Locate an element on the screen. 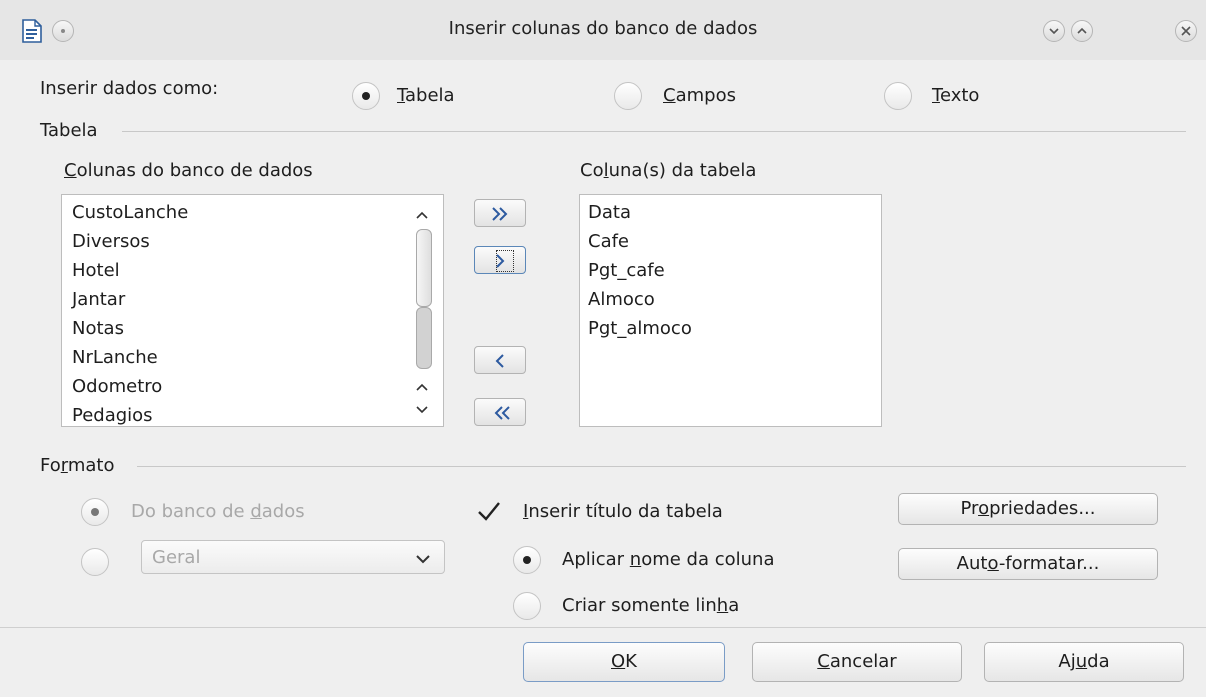  format-combobox: Geral is located at coordinates (293, 557).